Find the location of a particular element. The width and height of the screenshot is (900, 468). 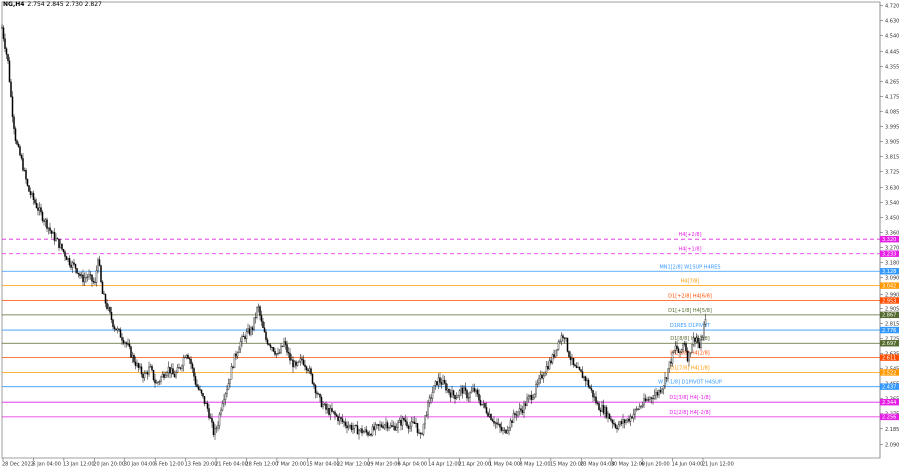

y-tick-label: 2.090 is located at coordinates (892, 446).